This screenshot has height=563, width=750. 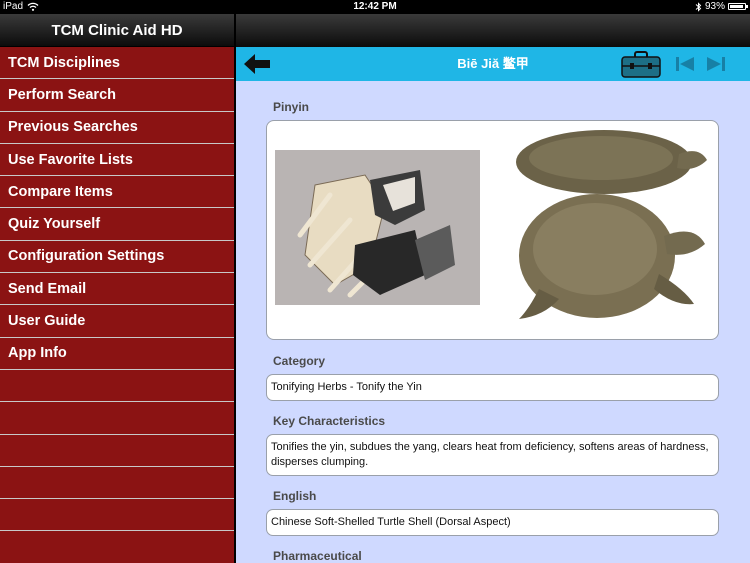 I want to click on detail-top-bar, so click(x=493, y=30).